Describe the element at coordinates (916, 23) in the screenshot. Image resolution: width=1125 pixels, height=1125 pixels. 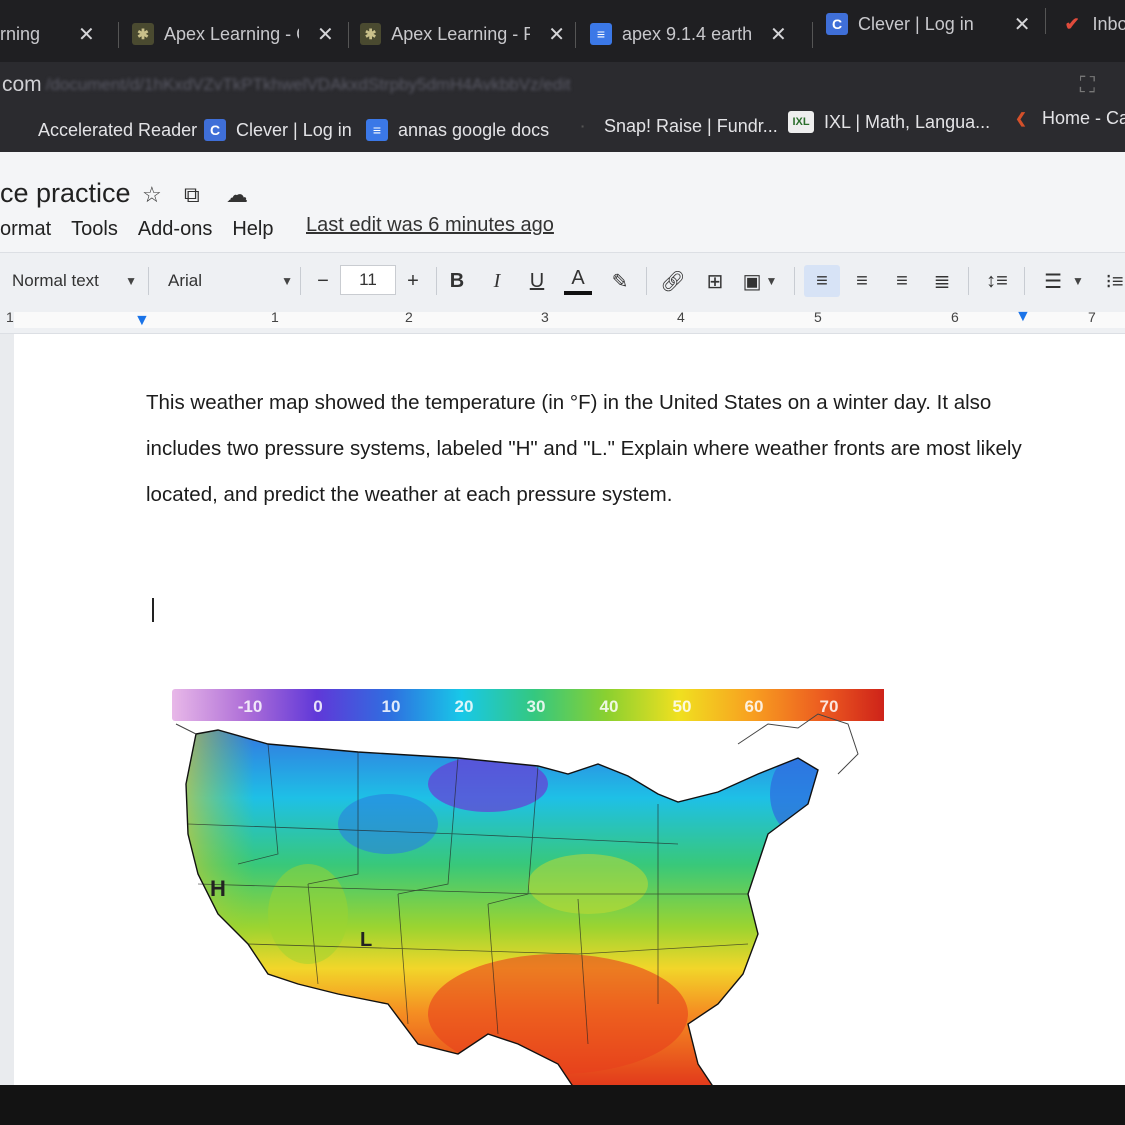
I see `tab-title: Clever | Log in` at that location.